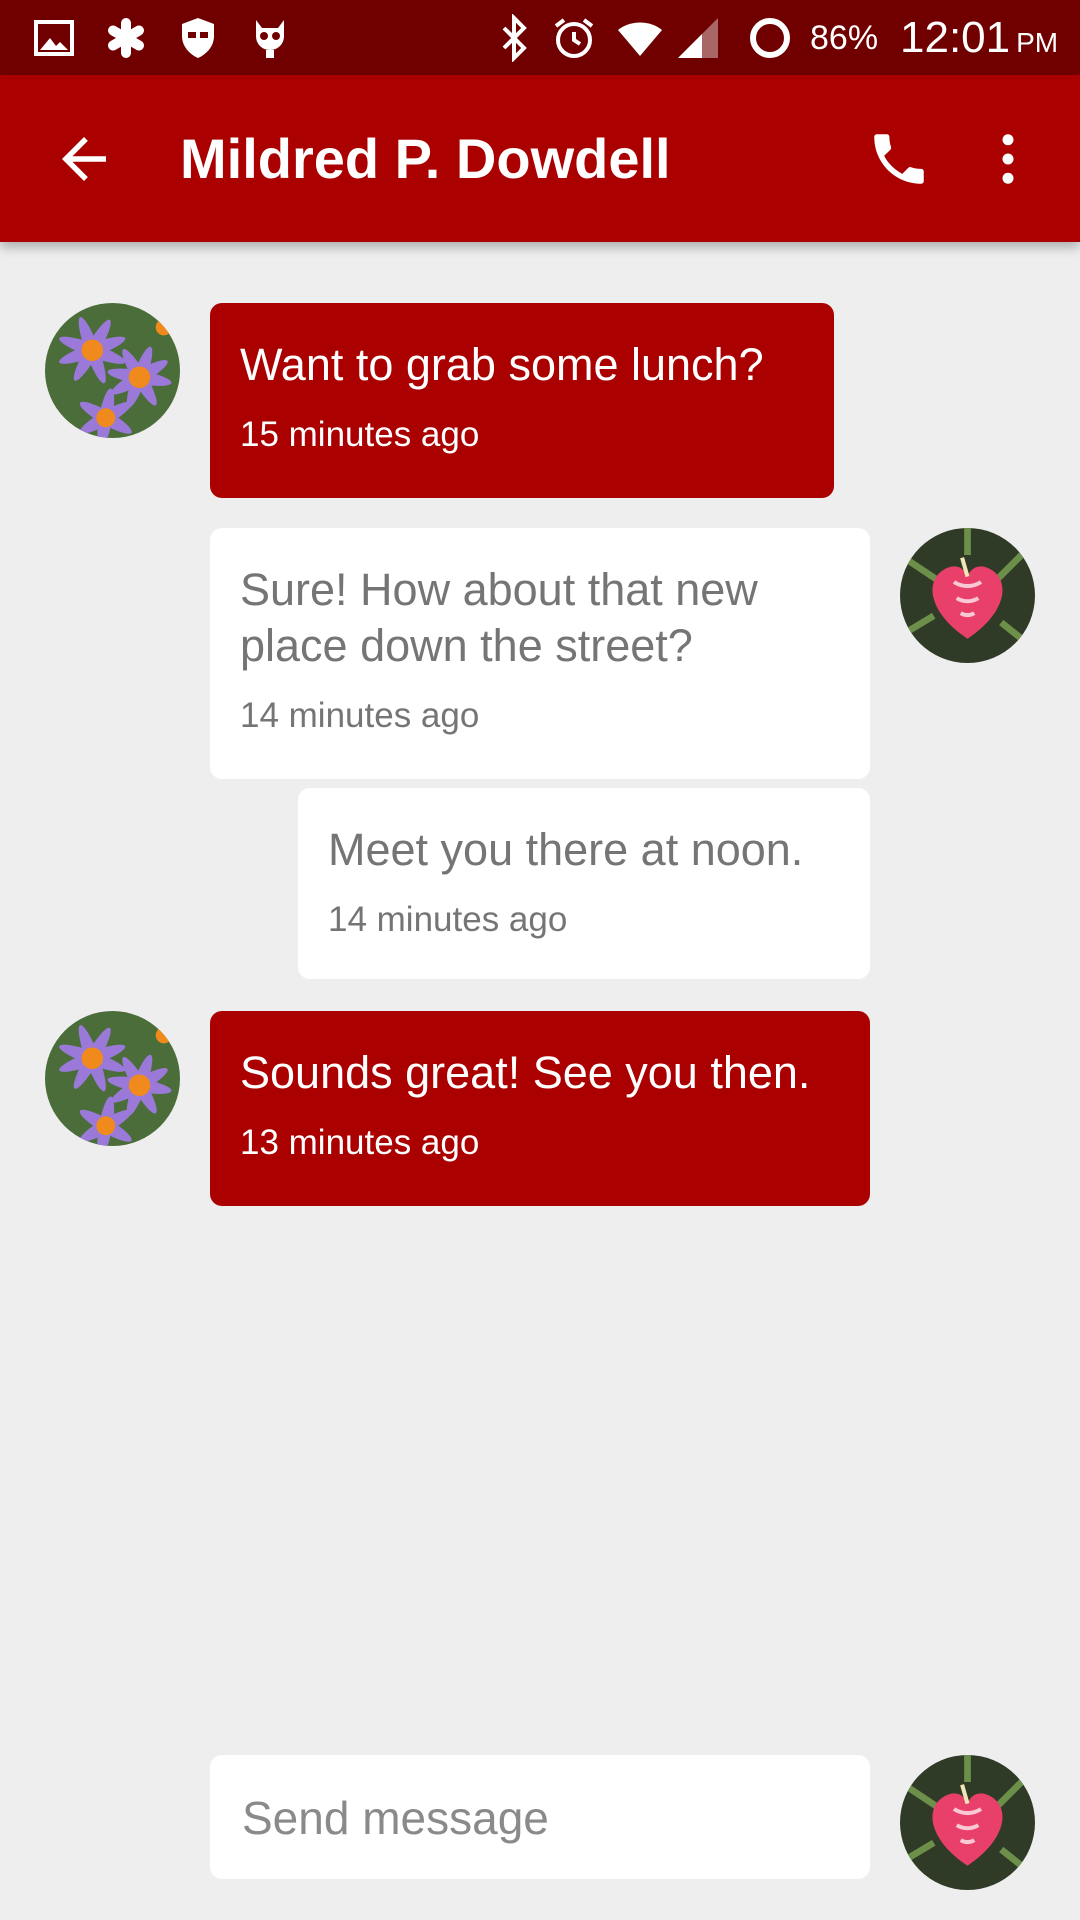  Describe the element at coordinates (698, 38) in the screenshot. I see `cell-signal-icon` at that location.